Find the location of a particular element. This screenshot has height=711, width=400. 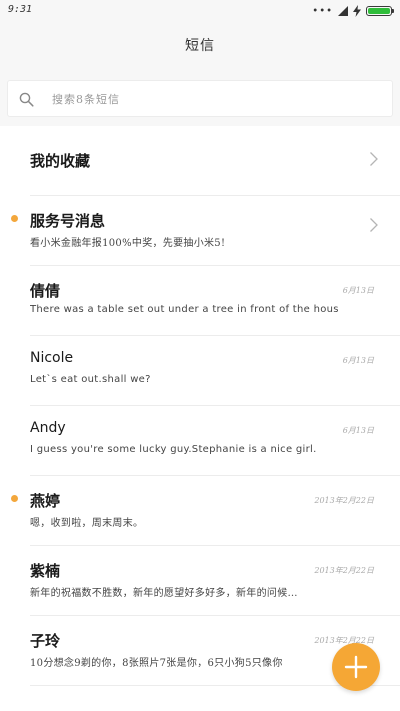

search-placeholder: 搜索8条短信 is located at coordinates (86, 99).